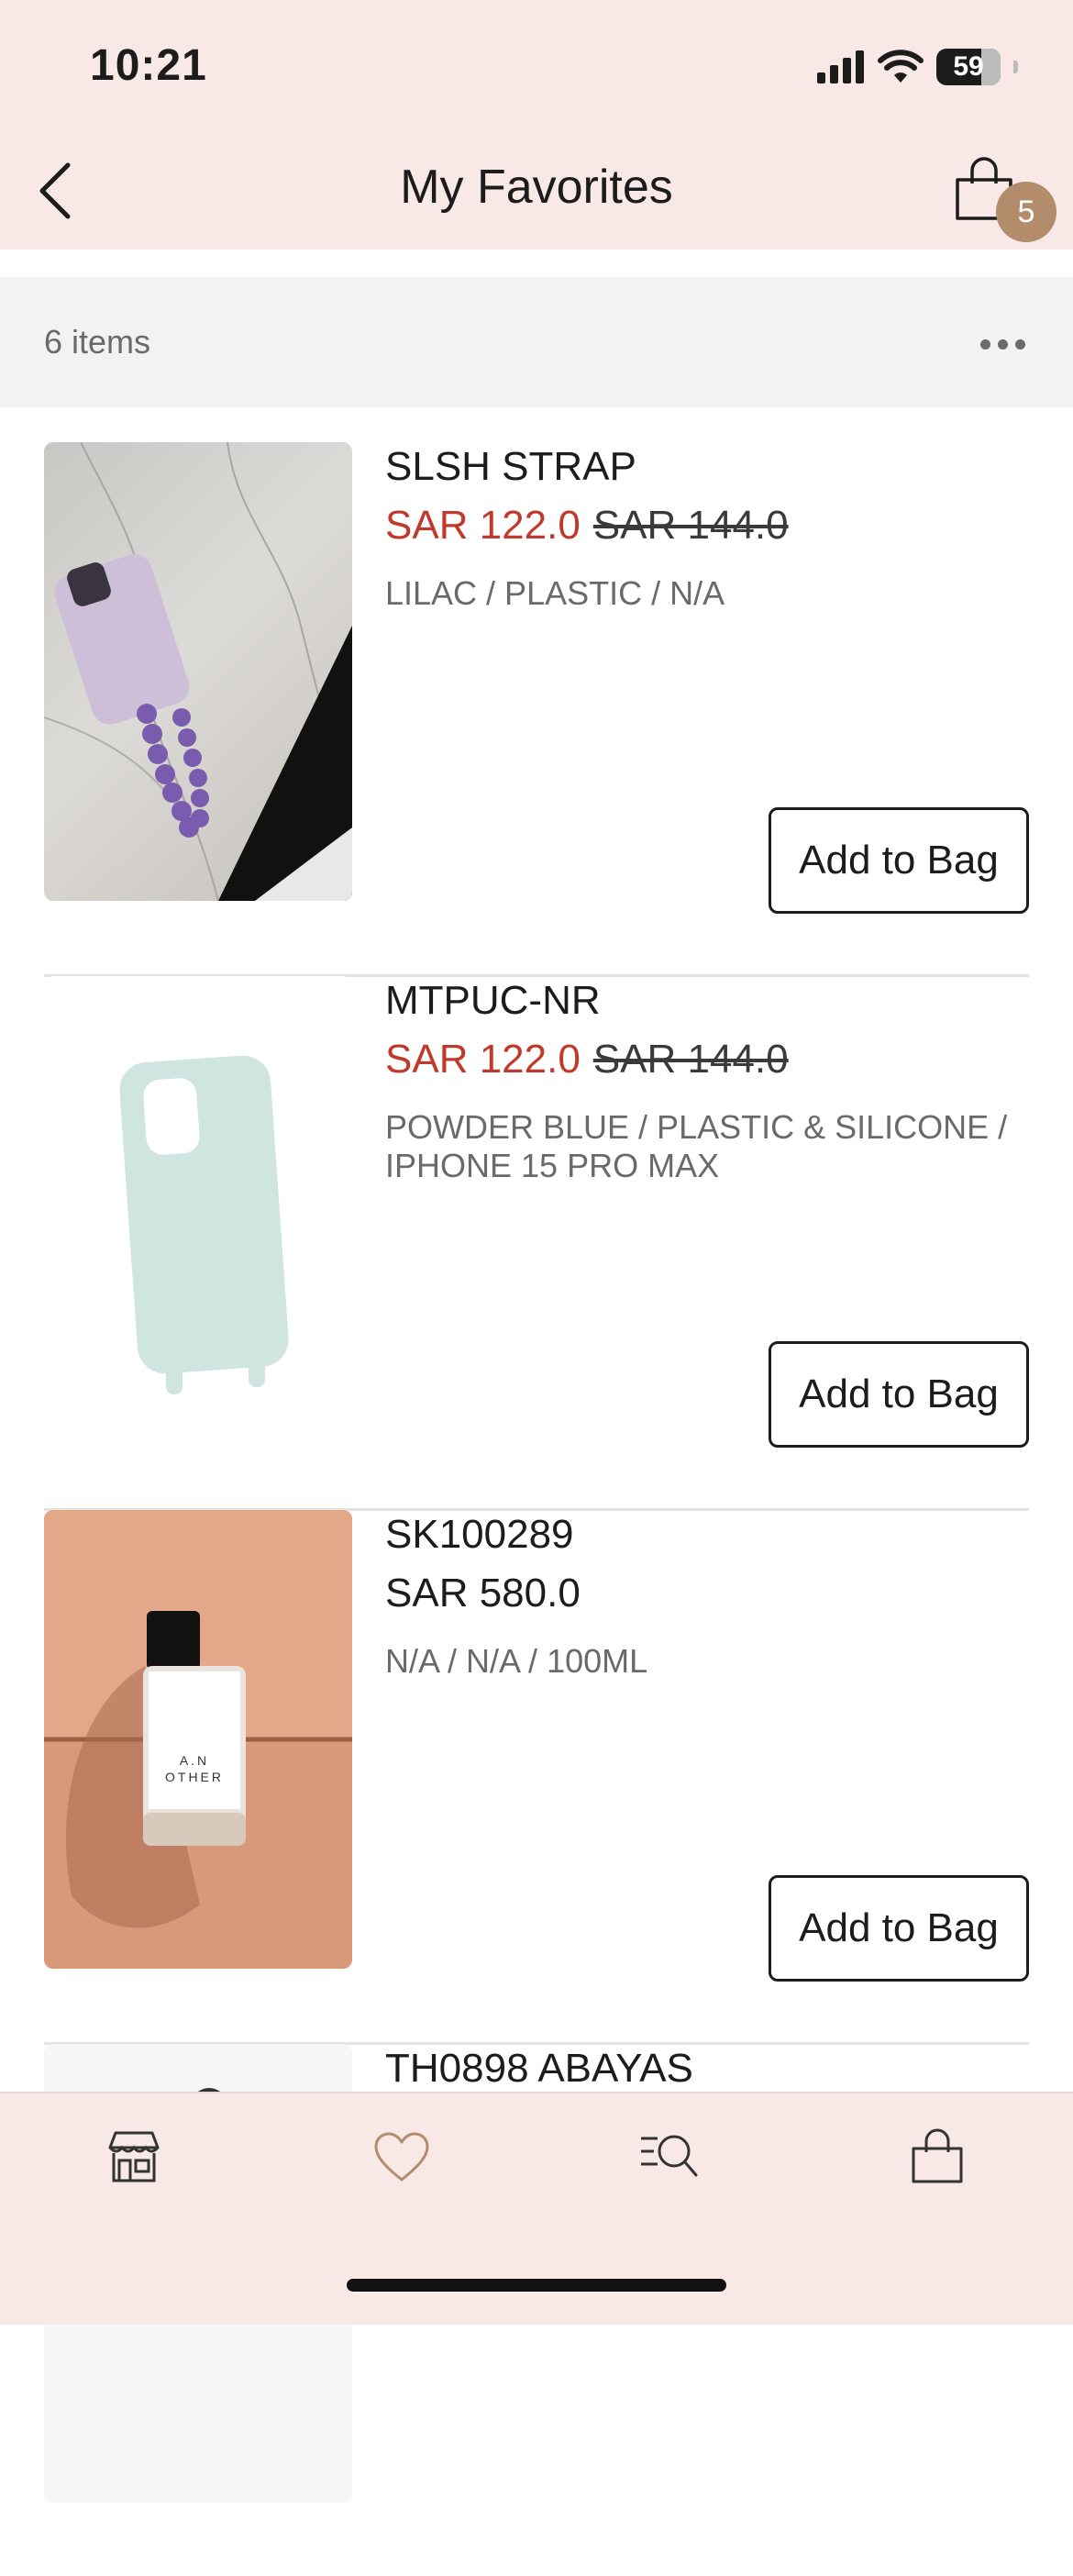 The image size is (1073, 2576). Describe the element at coordinates (536, 2285) in the screenshot. I see `home-indicator` at that location.